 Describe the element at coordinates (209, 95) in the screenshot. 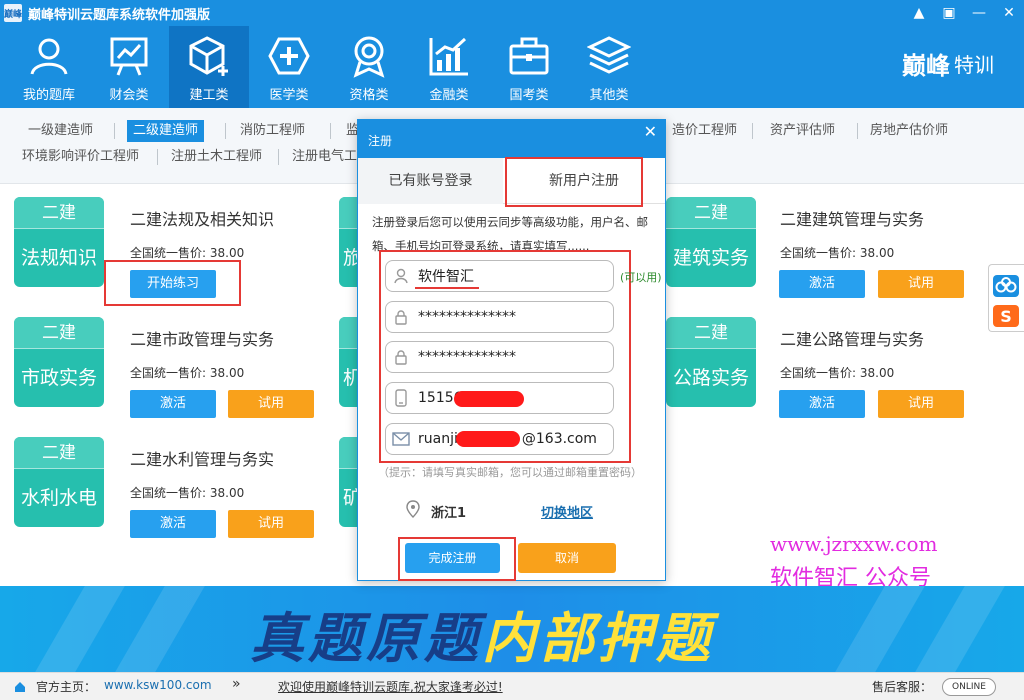

I see `nav-label: 建工类` at that location.